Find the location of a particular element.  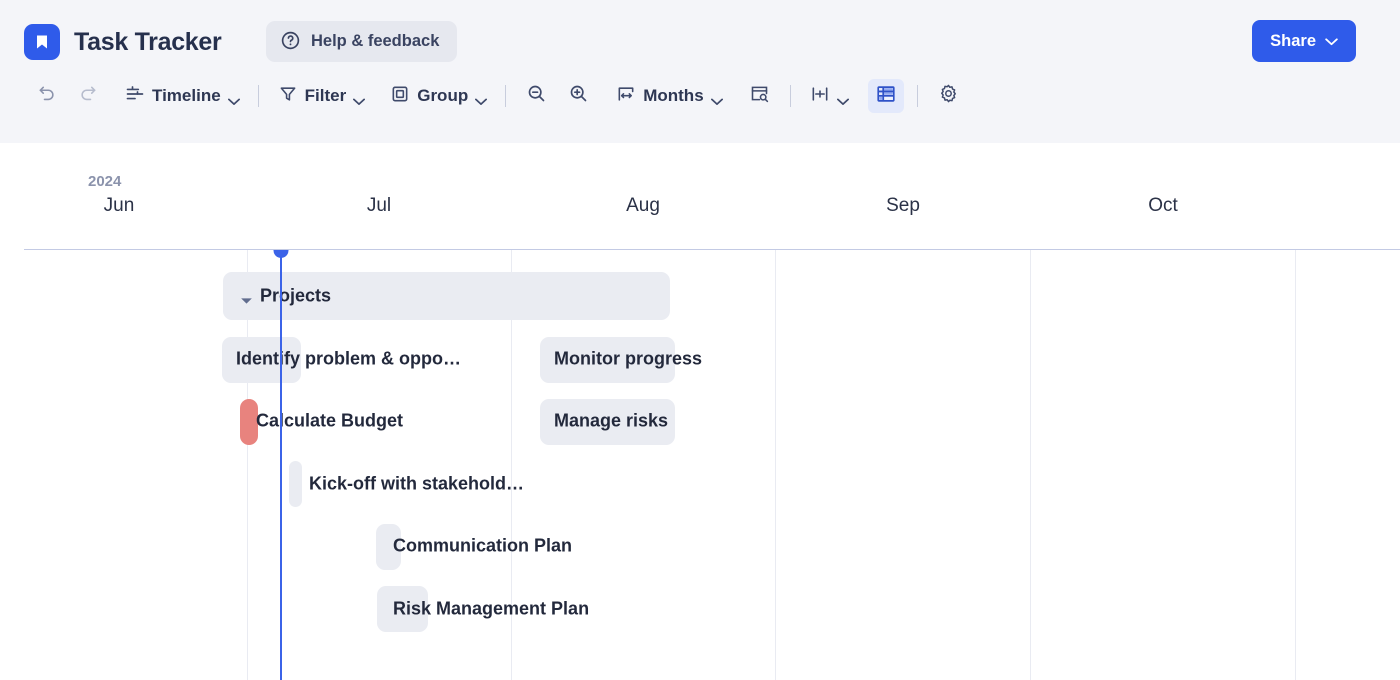

task-row-communication-plan is located at coordinates (388, 547).